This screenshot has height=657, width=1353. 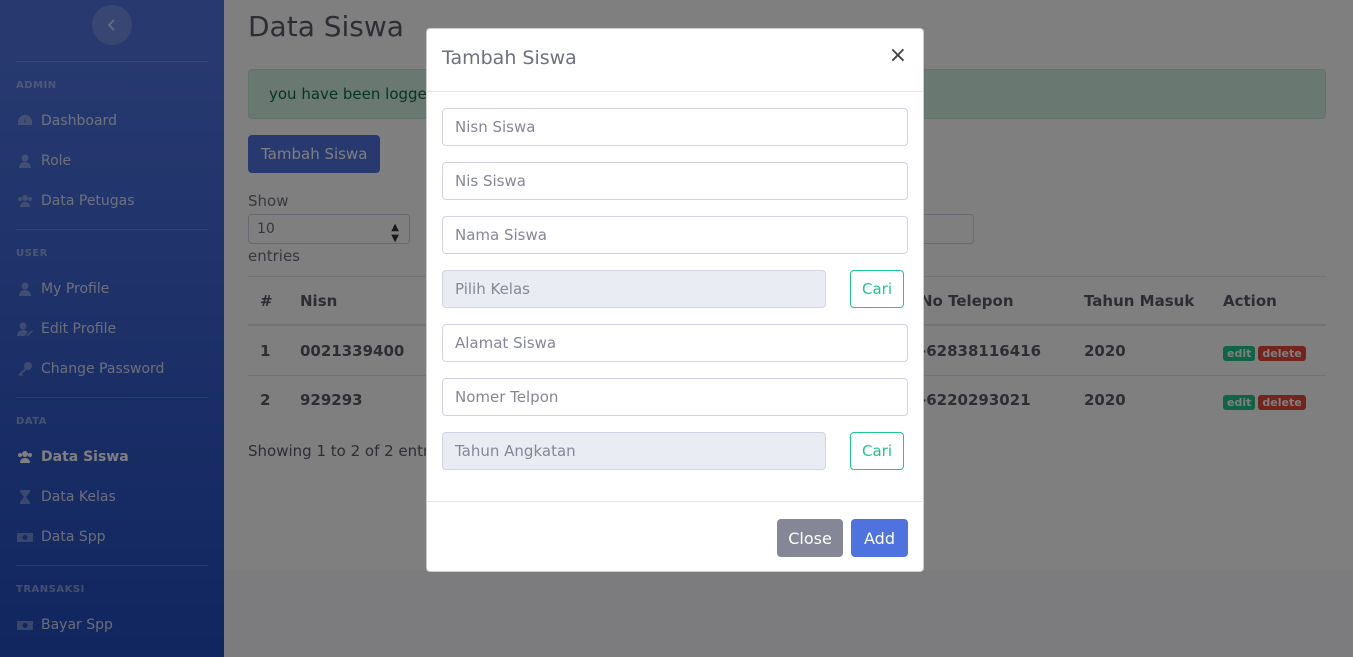 I want to click on close-icon: ×, so click(x=898, y=56).